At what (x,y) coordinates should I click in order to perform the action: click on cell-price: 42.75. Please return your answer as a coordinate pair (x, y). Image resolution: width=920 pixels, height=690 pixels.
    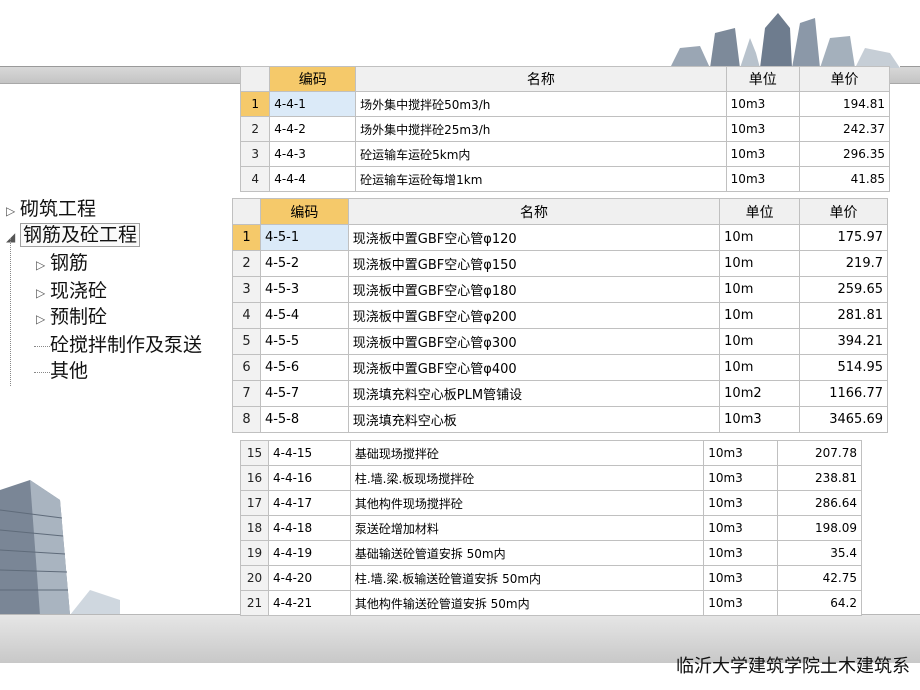
    Looking at the image, I should click on (819, 578).